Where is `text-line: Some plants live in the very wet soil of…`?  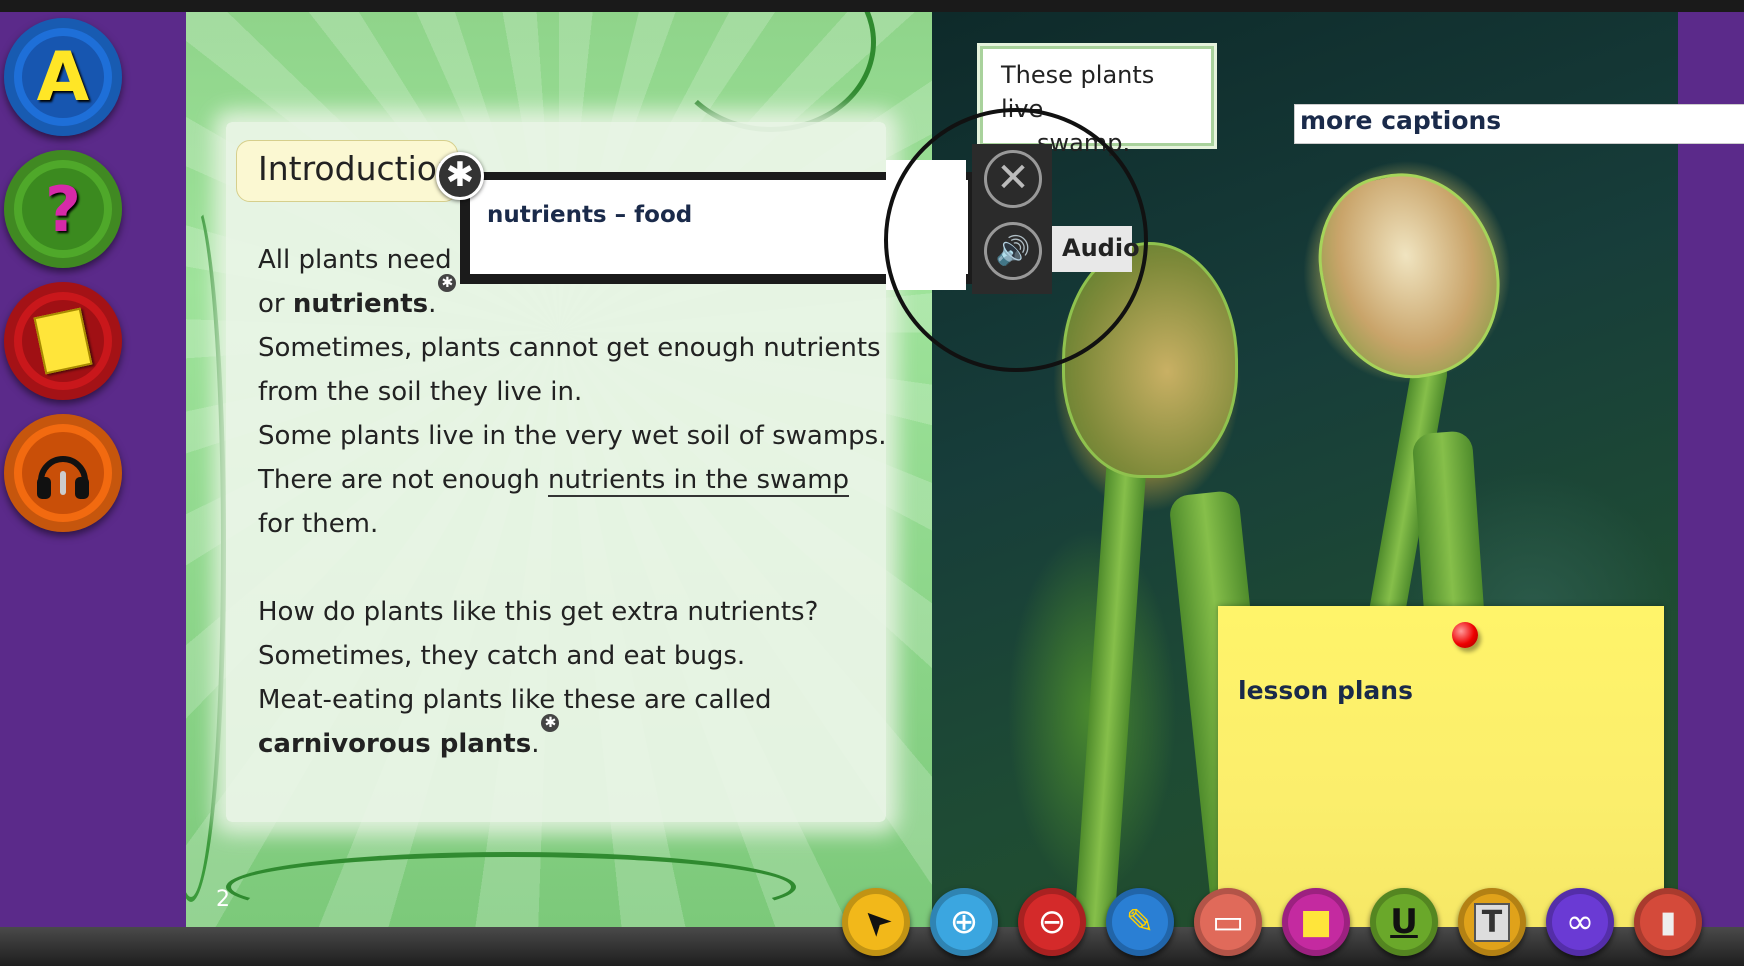 text-line: Some plants live in the very wet soil of… is located at coordinates (572, 436).